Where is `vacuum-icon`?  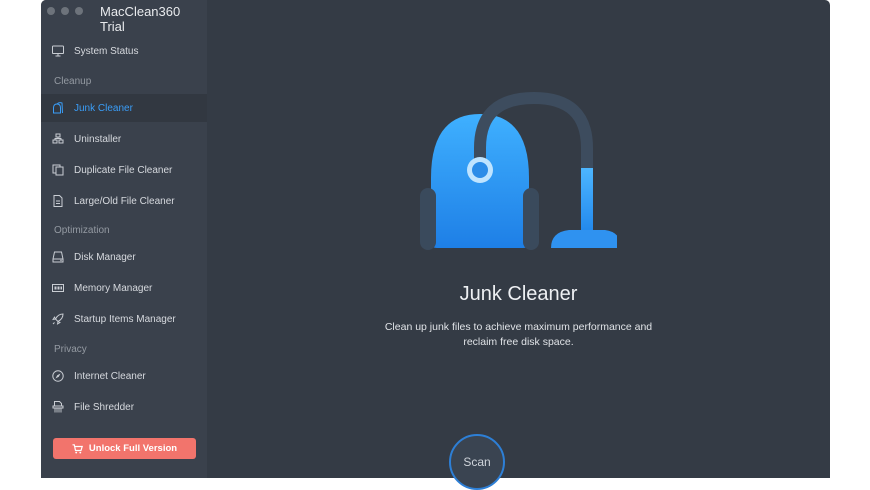
vacuum-icon is located at coordinates (58, 108).